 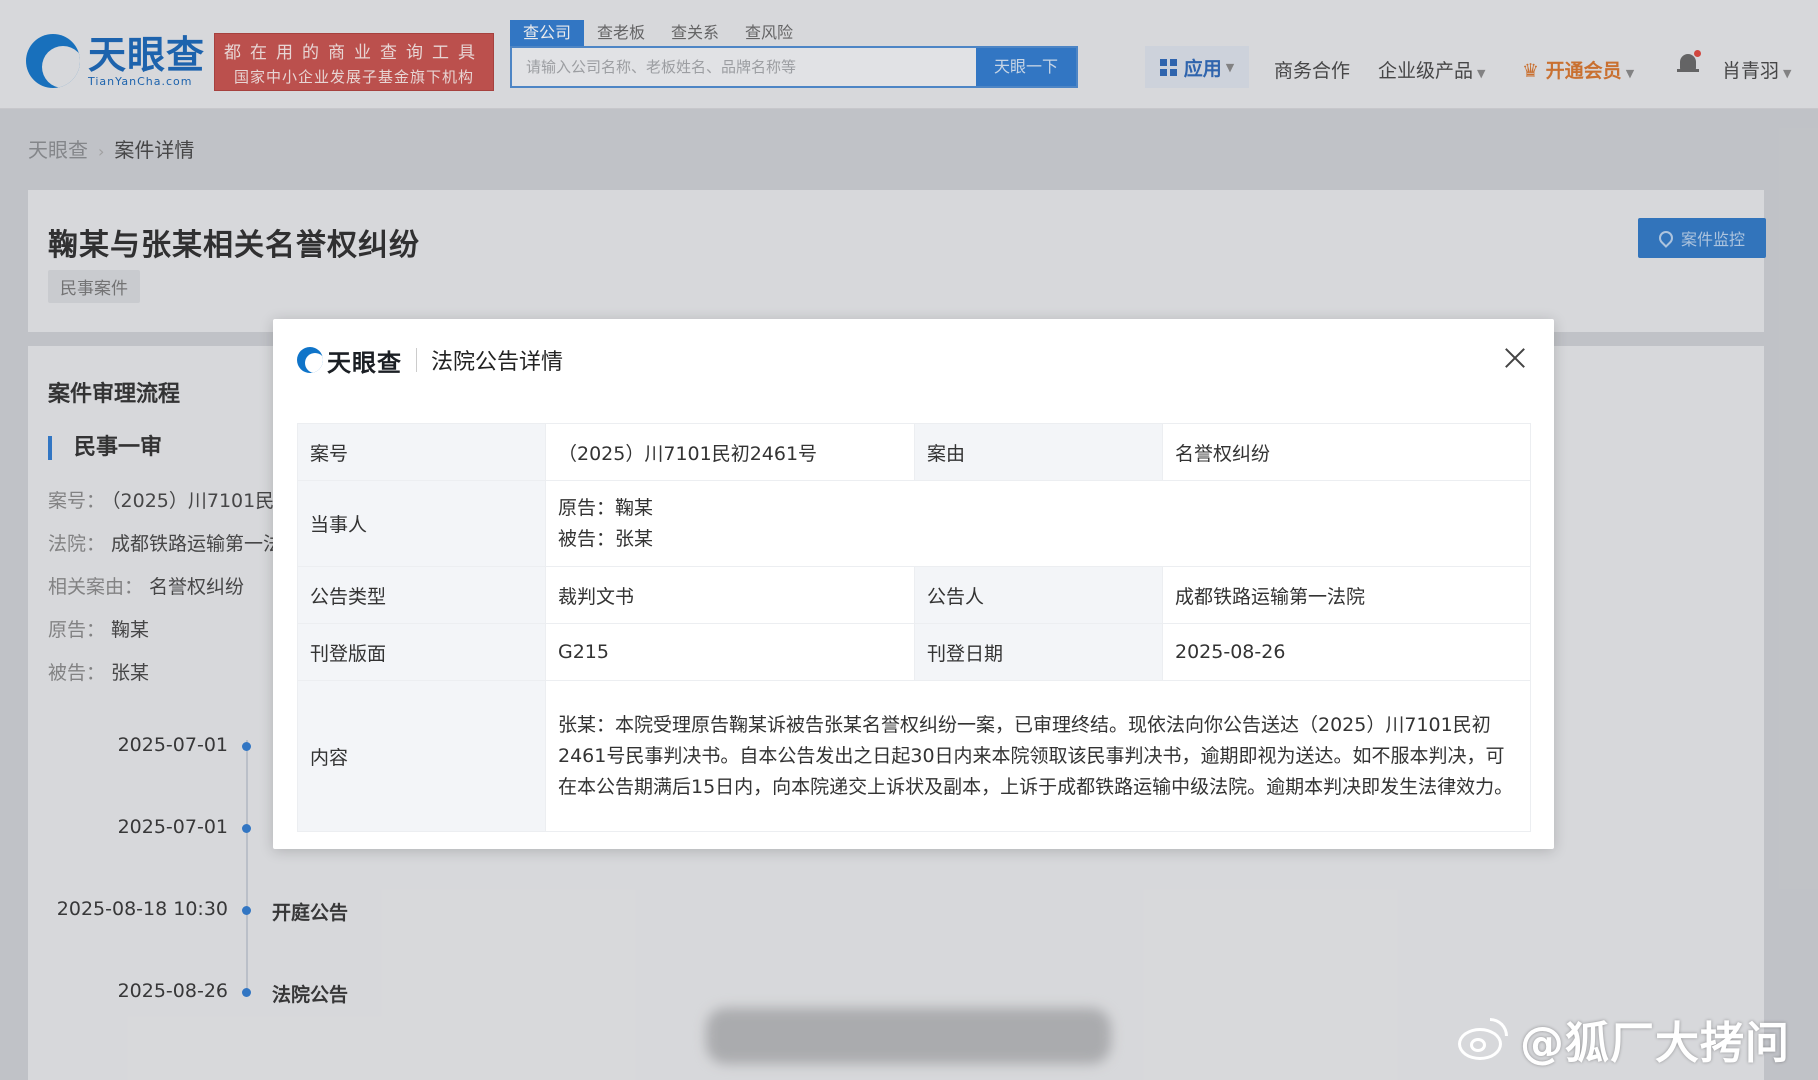 What do you see at coordinates (310, 360) in the screenshot?
I see `logo-mark-icon` at bounding box center [310, 360].